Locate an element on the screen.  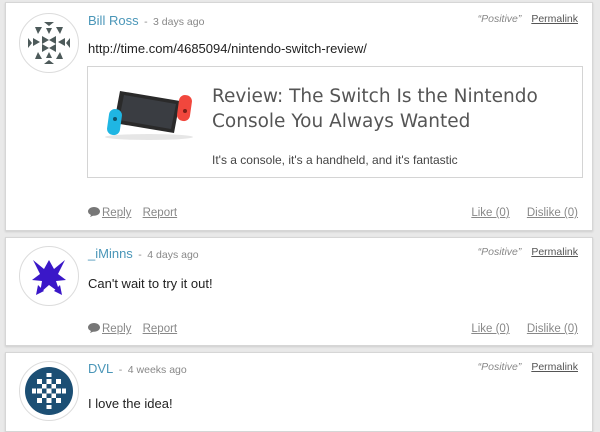
author-name: _iMinns is located at coordinates (110, 253).